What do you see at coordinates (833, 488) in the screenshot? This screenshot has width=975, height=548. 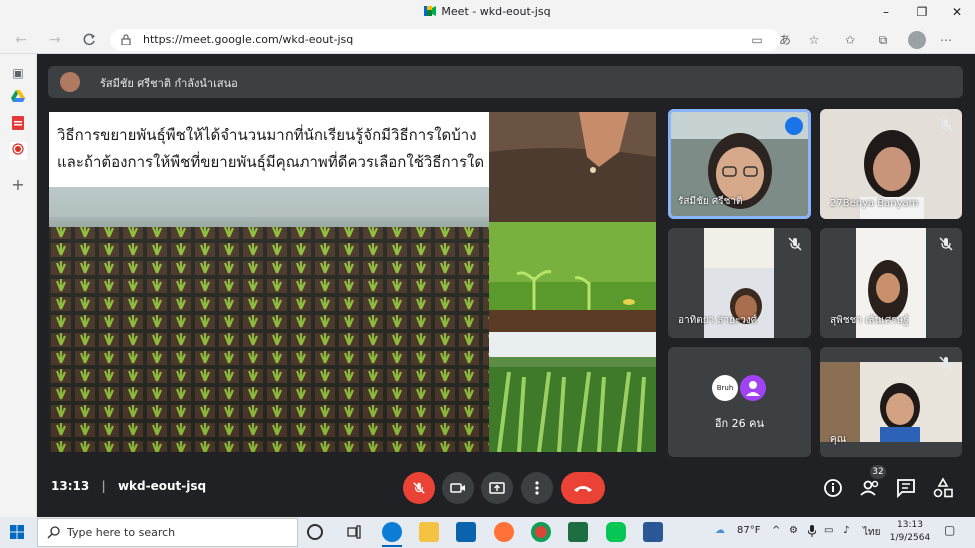 I see `meeting-details-icon` at bounding box center [833, 488].